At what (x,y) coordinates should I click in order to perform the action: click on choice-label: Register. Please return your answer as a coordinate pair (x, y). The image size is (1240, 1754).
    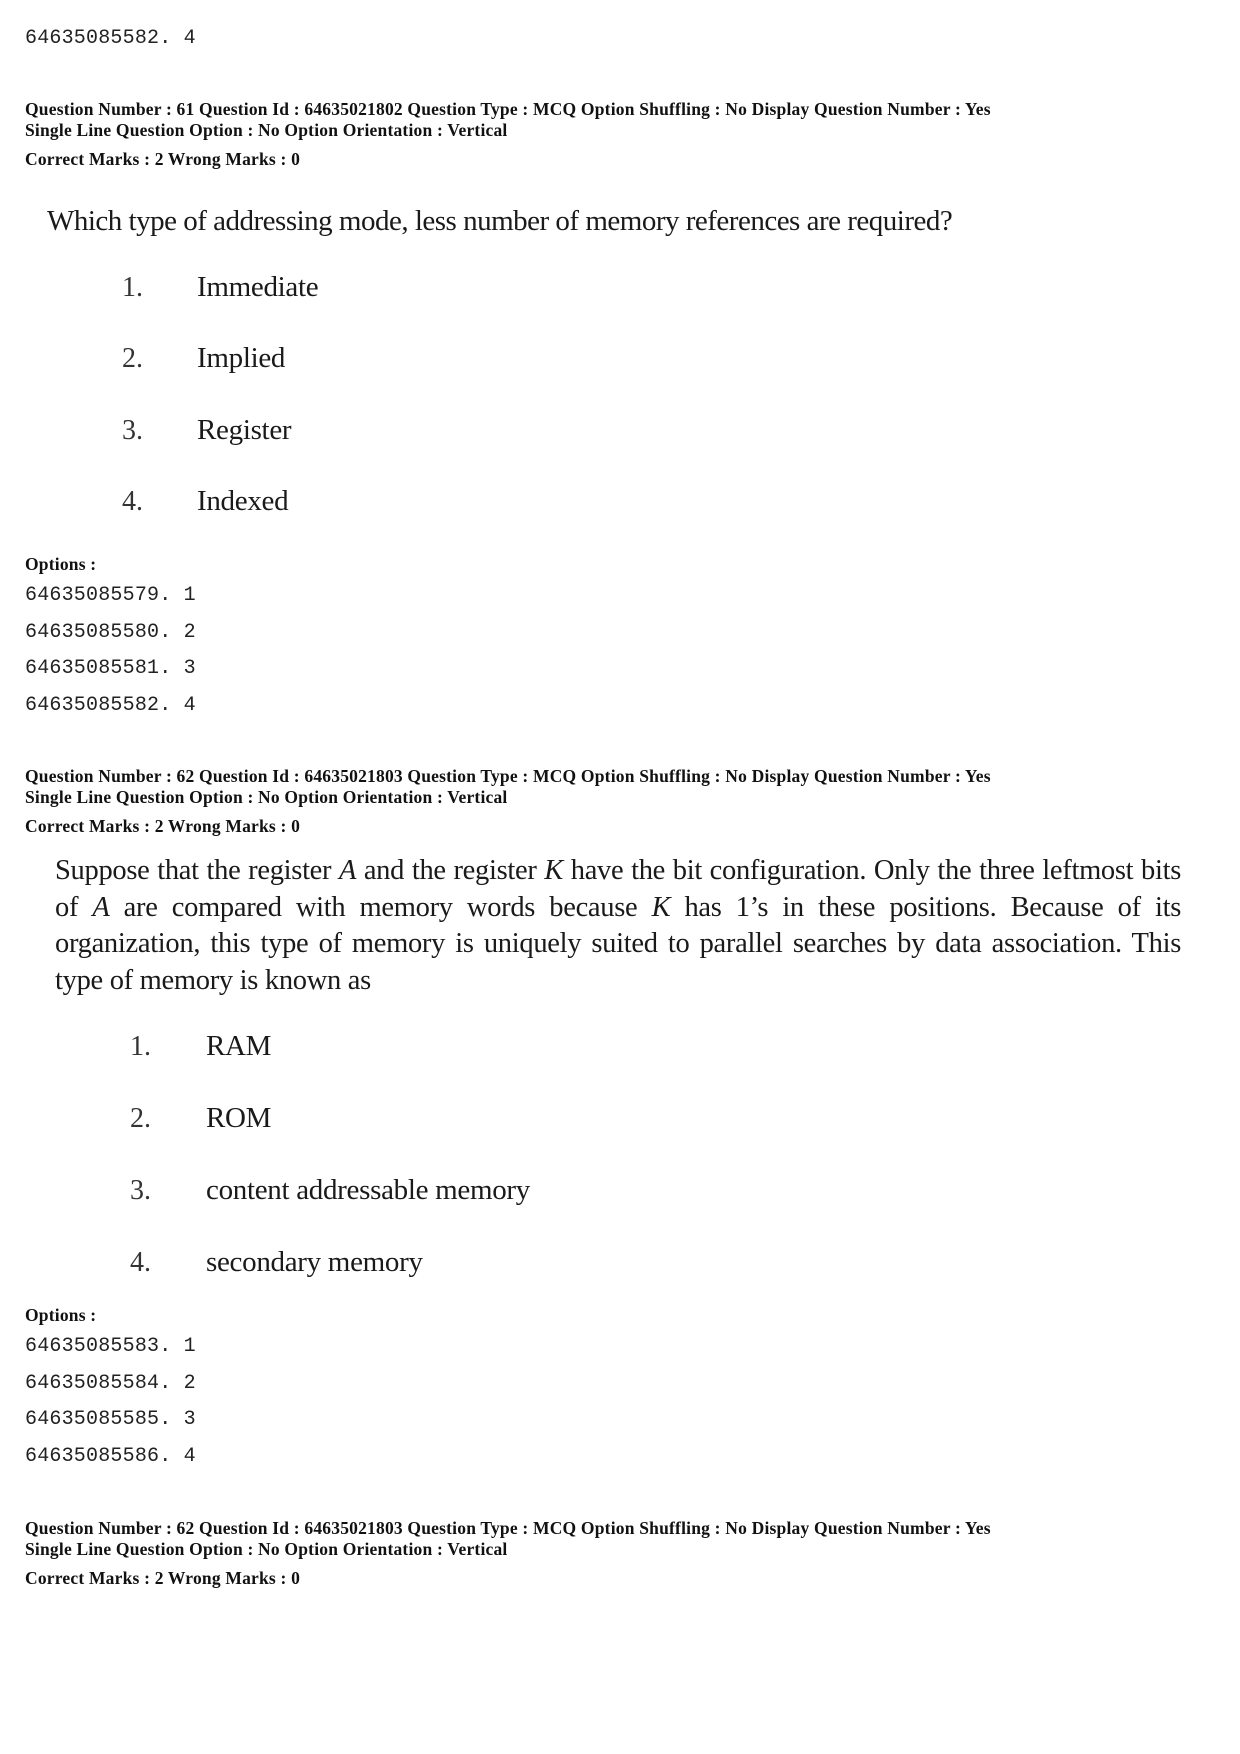
    Looking at the image, I should click on (244, 430).